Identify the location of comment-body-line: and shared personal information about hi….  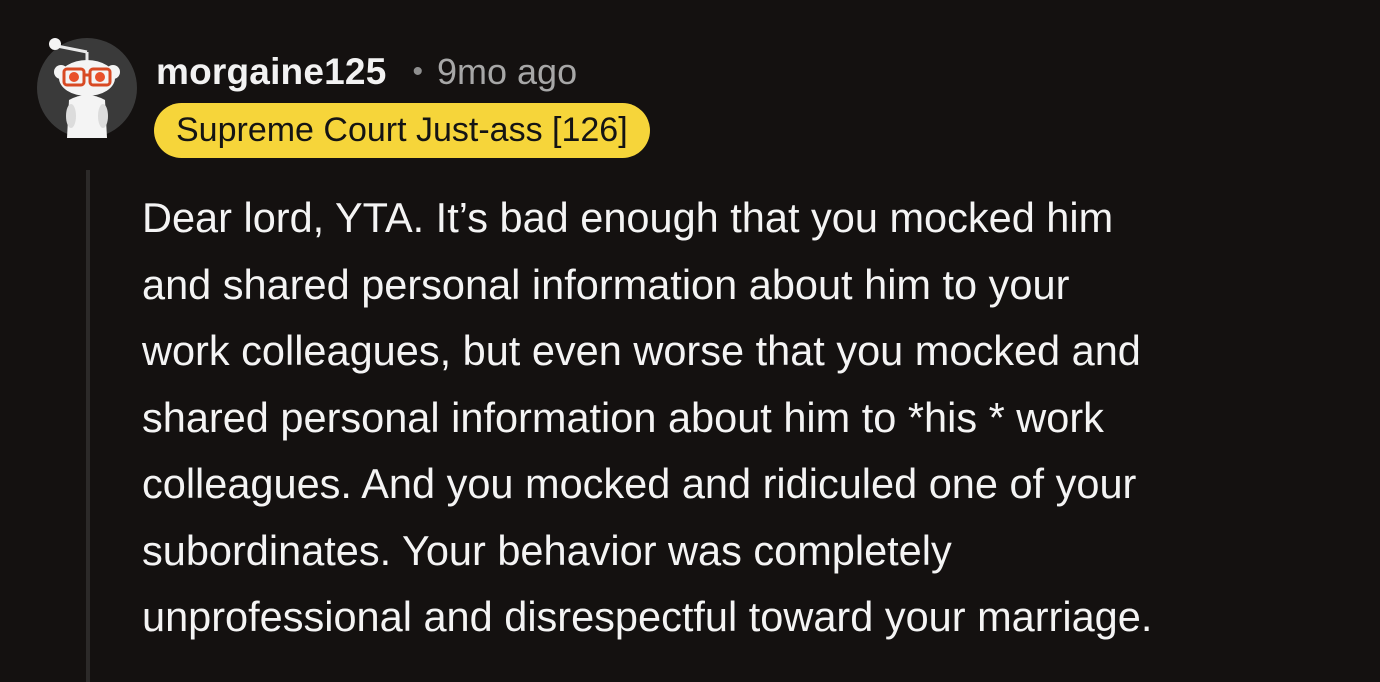
(606, 284).